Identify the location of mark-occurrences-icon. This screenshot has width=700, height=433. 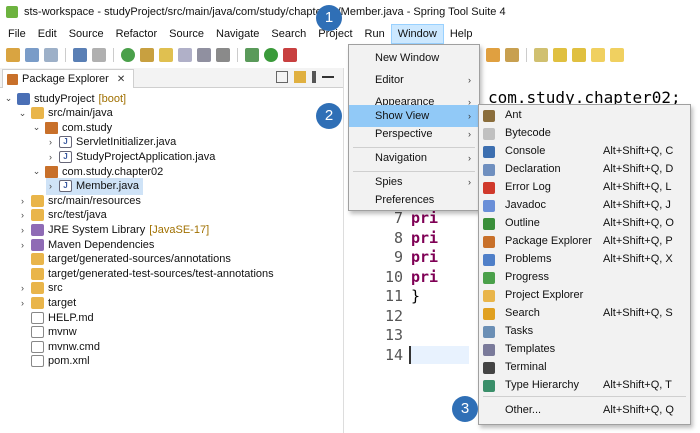
(166, 55).